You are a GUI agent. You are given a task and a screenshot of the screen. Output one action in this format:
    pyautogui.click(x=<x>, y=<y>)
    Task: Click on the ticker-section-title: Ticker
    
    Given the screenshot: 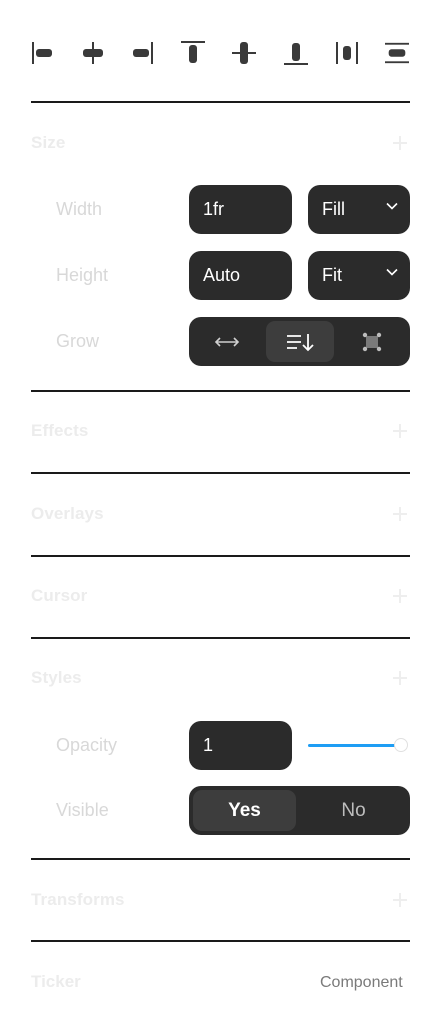 What is the action you would take?
    pyautogui.click(x=56, y=981)
    